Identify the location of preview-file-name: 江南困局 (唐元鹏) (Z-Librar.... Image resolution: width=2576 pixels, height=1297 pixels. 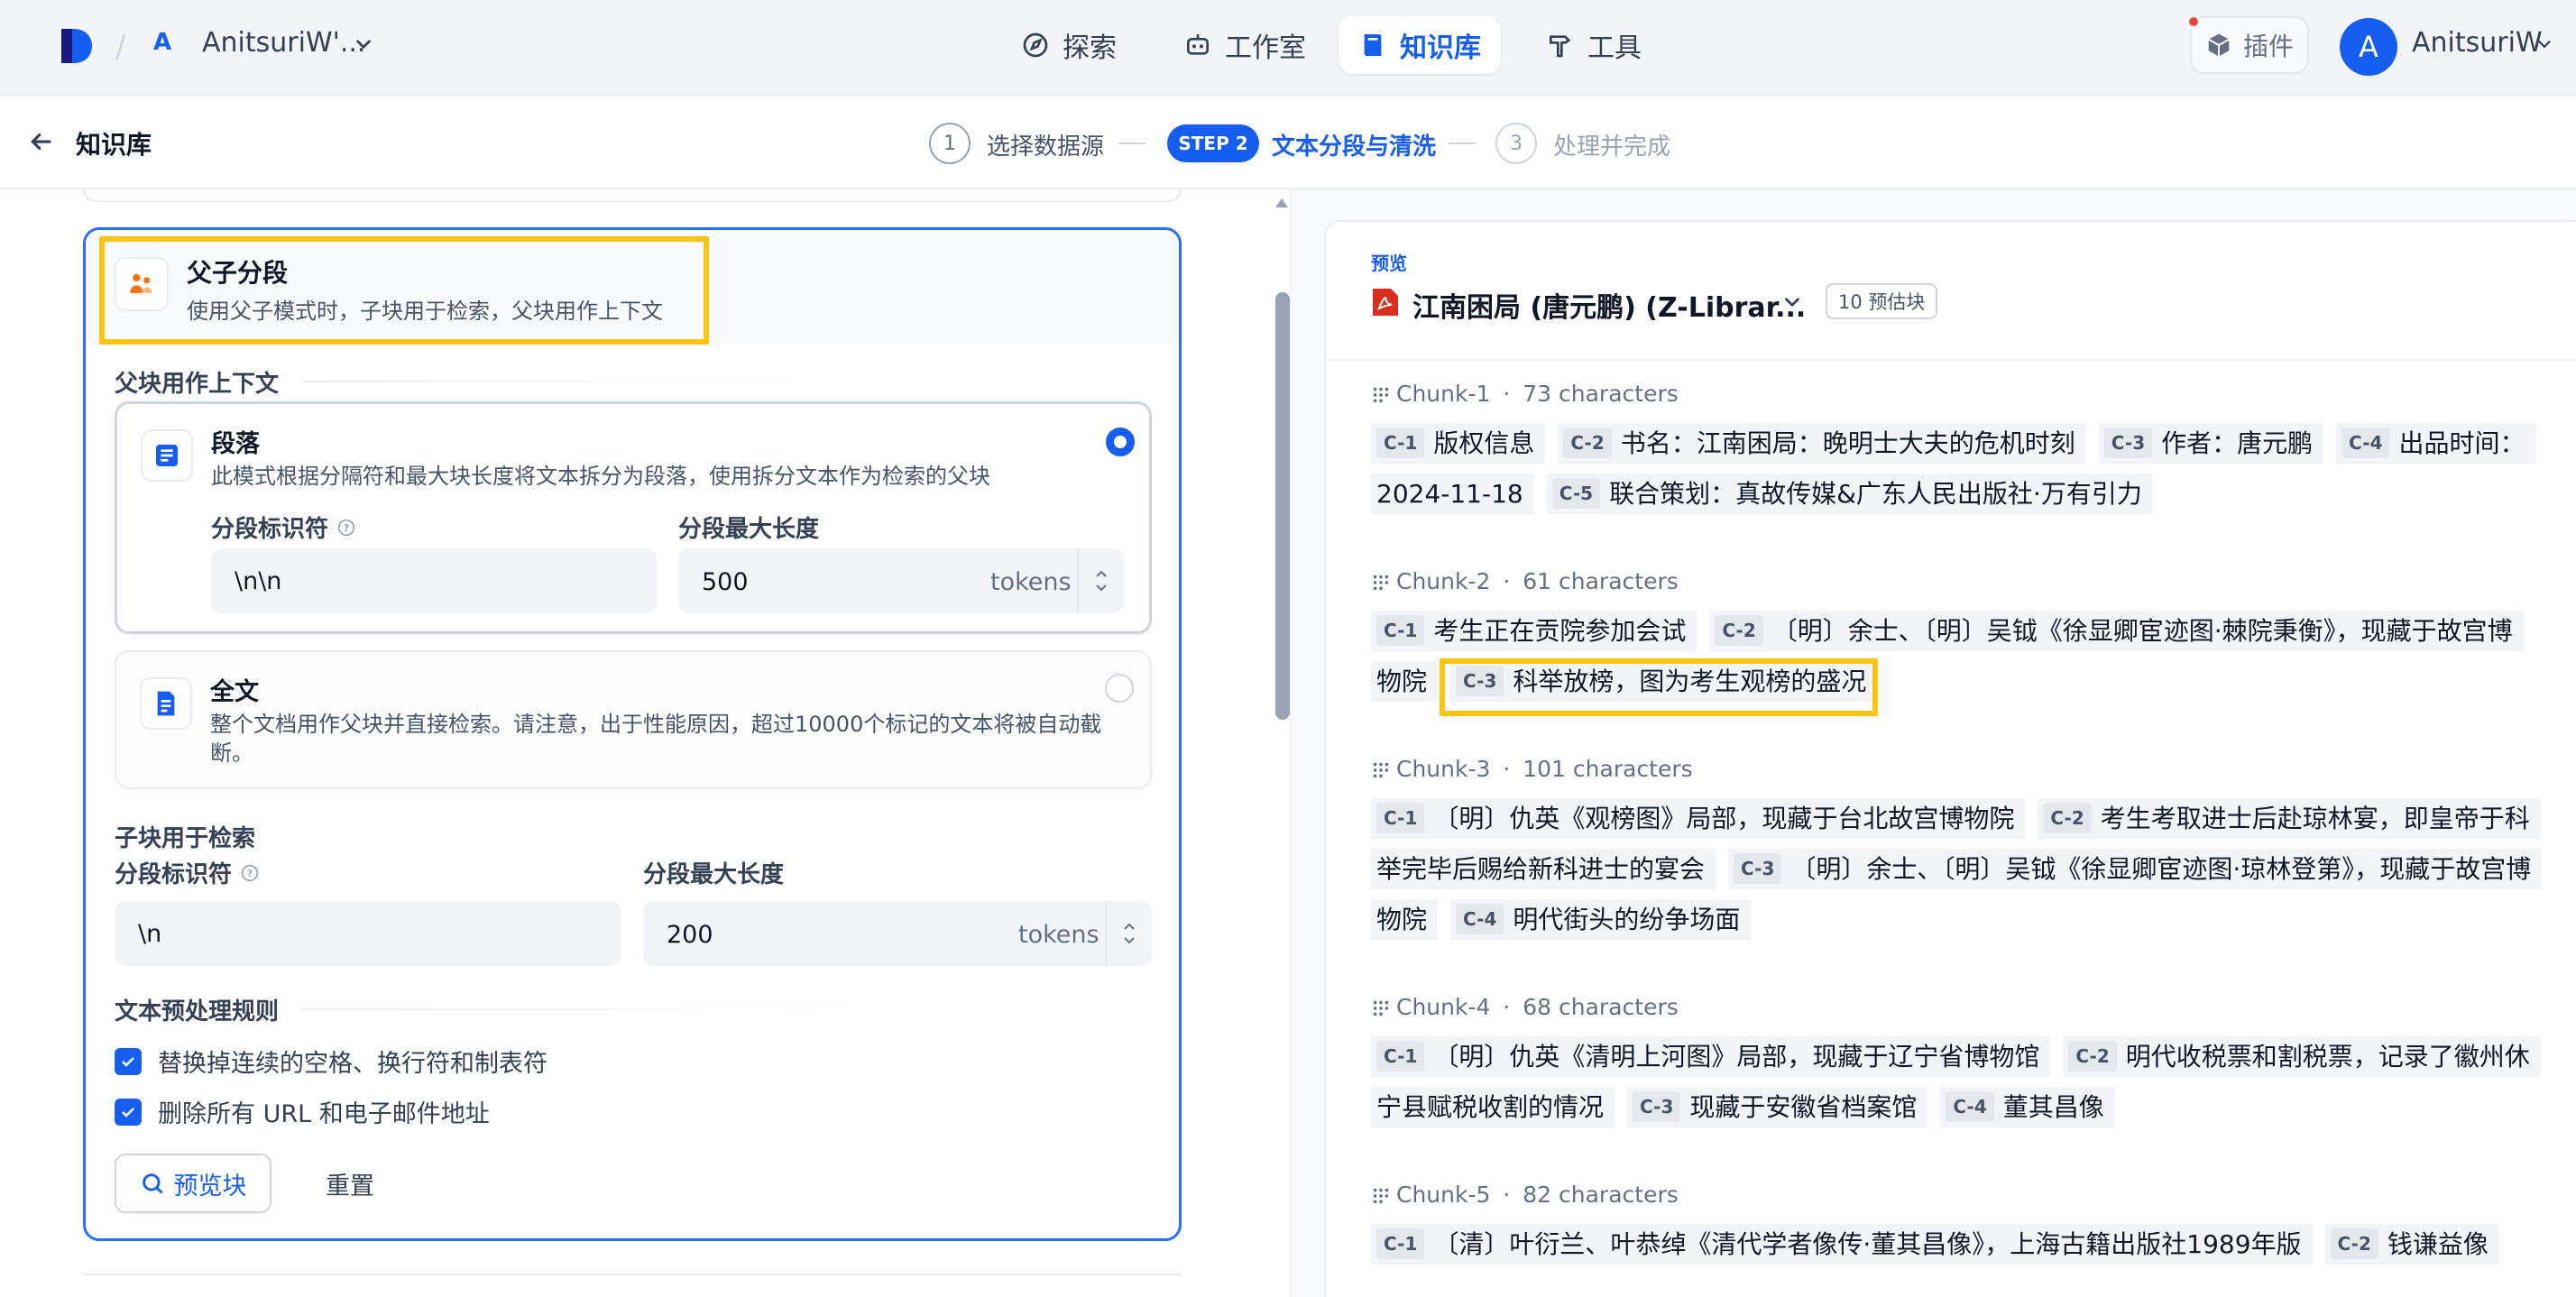
(1609, 305).